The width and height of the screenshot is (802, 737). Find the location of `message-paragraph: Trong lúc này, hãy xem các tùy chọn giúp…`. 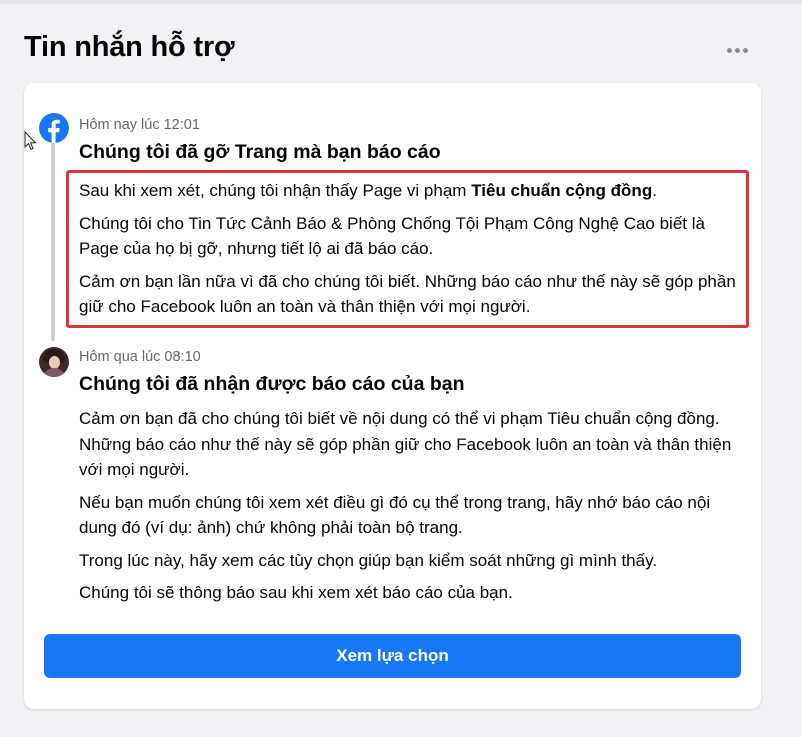

message-paragraph: Trong lúc này, hãy xem các tùy chọn giúp… is located at coordinates (368, 560).